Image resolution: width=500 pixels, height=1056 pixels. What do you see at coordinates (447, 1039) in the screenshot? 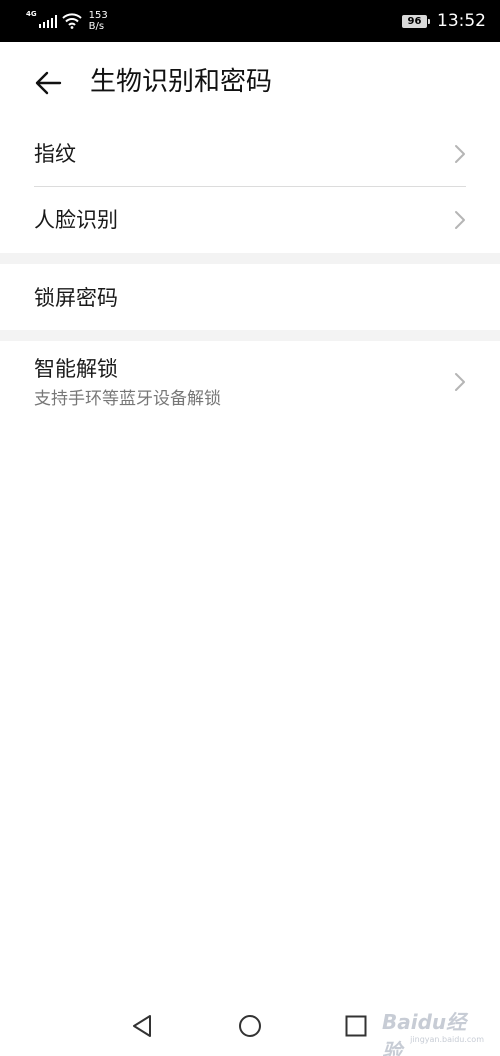
I see `watermark-url: jingyan.baidu.com` at bounding box center [447, 1039].